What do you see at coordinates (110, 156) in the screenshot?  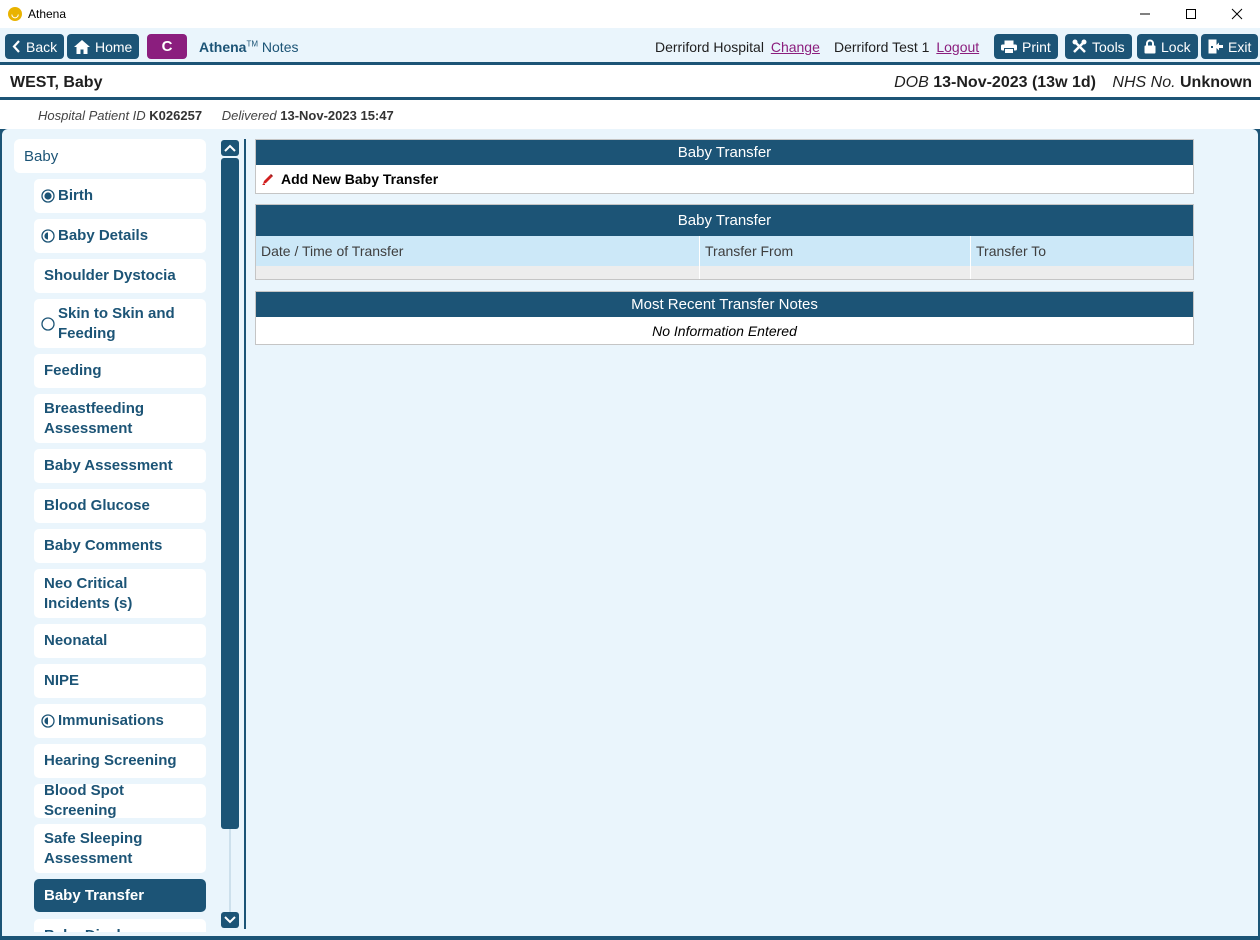 I see `sidebar-section-baby: Baby` at bounding box center [110, 156].